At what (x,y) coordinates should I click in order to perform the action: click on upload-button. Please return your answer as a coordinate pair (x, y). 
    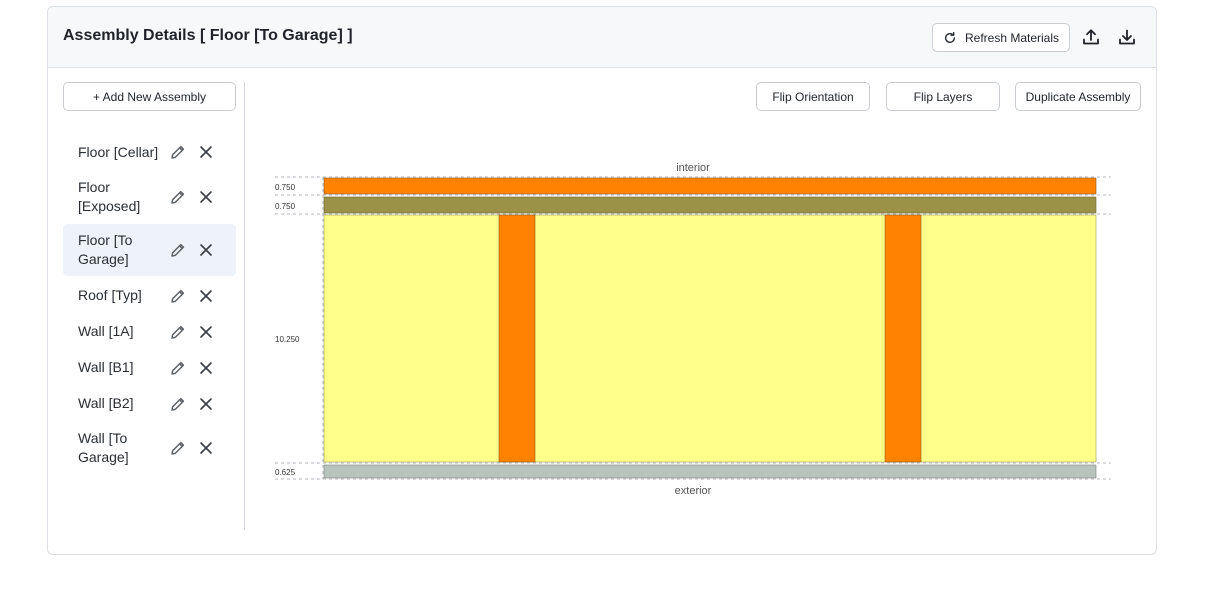
    Looking at the image, I should click on (1091, 37).